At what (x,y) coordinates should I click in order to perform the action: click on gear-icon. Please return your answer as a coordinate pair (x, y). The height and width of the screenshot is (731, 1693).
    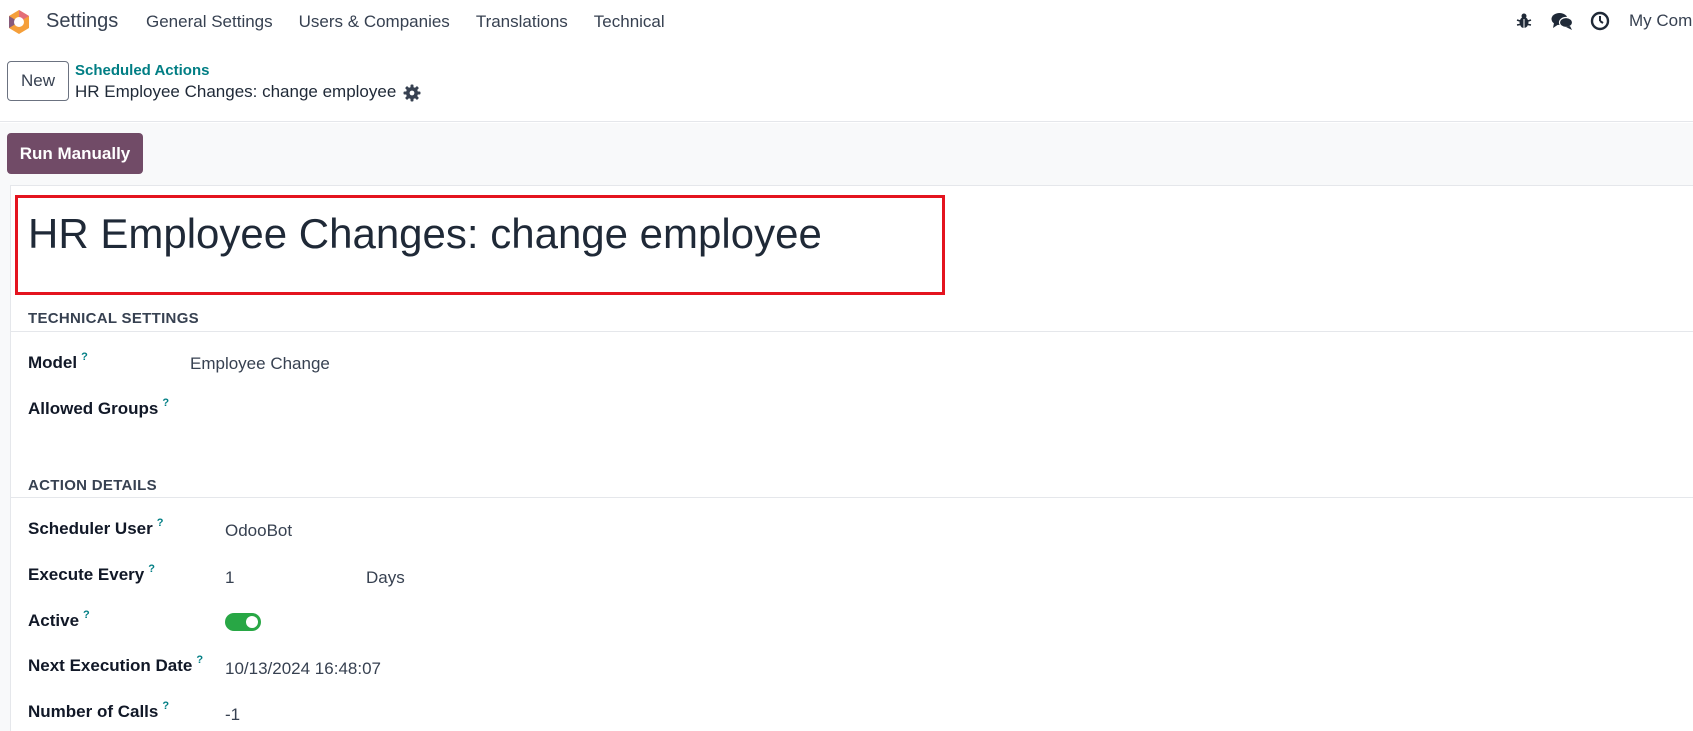
    Looking at the image, I should click on (412, 93).